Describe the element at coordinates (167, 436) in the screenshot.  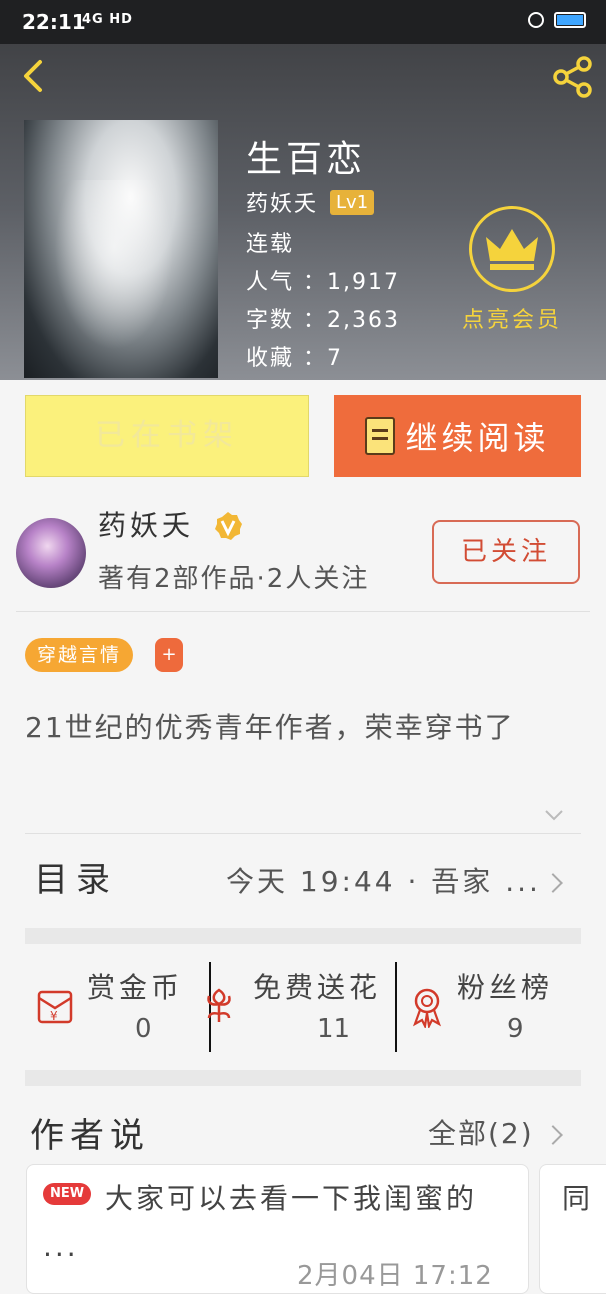
I see `in-shelf-button: 已在书架` at that location.